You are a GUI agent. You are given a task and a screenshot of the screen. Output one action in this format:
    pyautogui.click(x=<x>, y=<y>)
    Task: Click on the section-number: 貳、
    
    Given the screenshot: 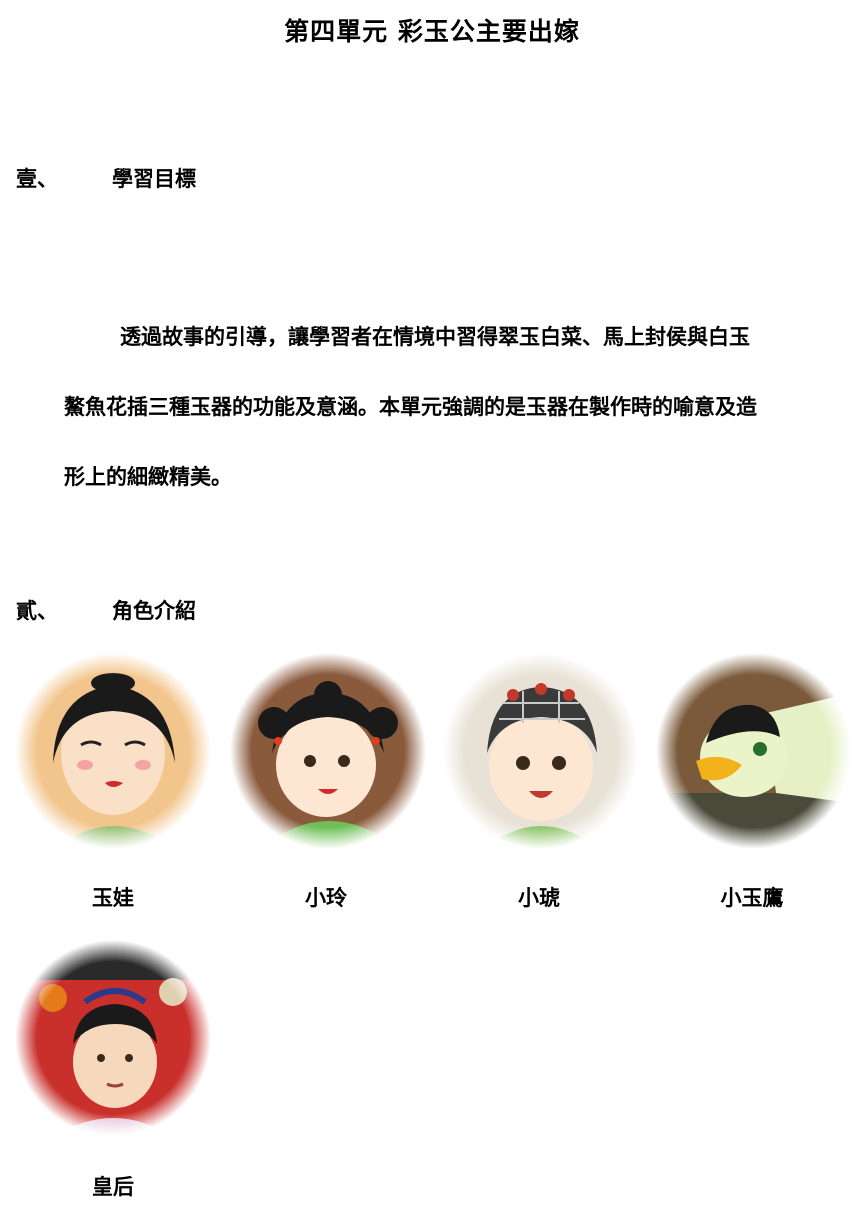 What is the action you would take?
    pyautogui.click(x=37, y=611)
    